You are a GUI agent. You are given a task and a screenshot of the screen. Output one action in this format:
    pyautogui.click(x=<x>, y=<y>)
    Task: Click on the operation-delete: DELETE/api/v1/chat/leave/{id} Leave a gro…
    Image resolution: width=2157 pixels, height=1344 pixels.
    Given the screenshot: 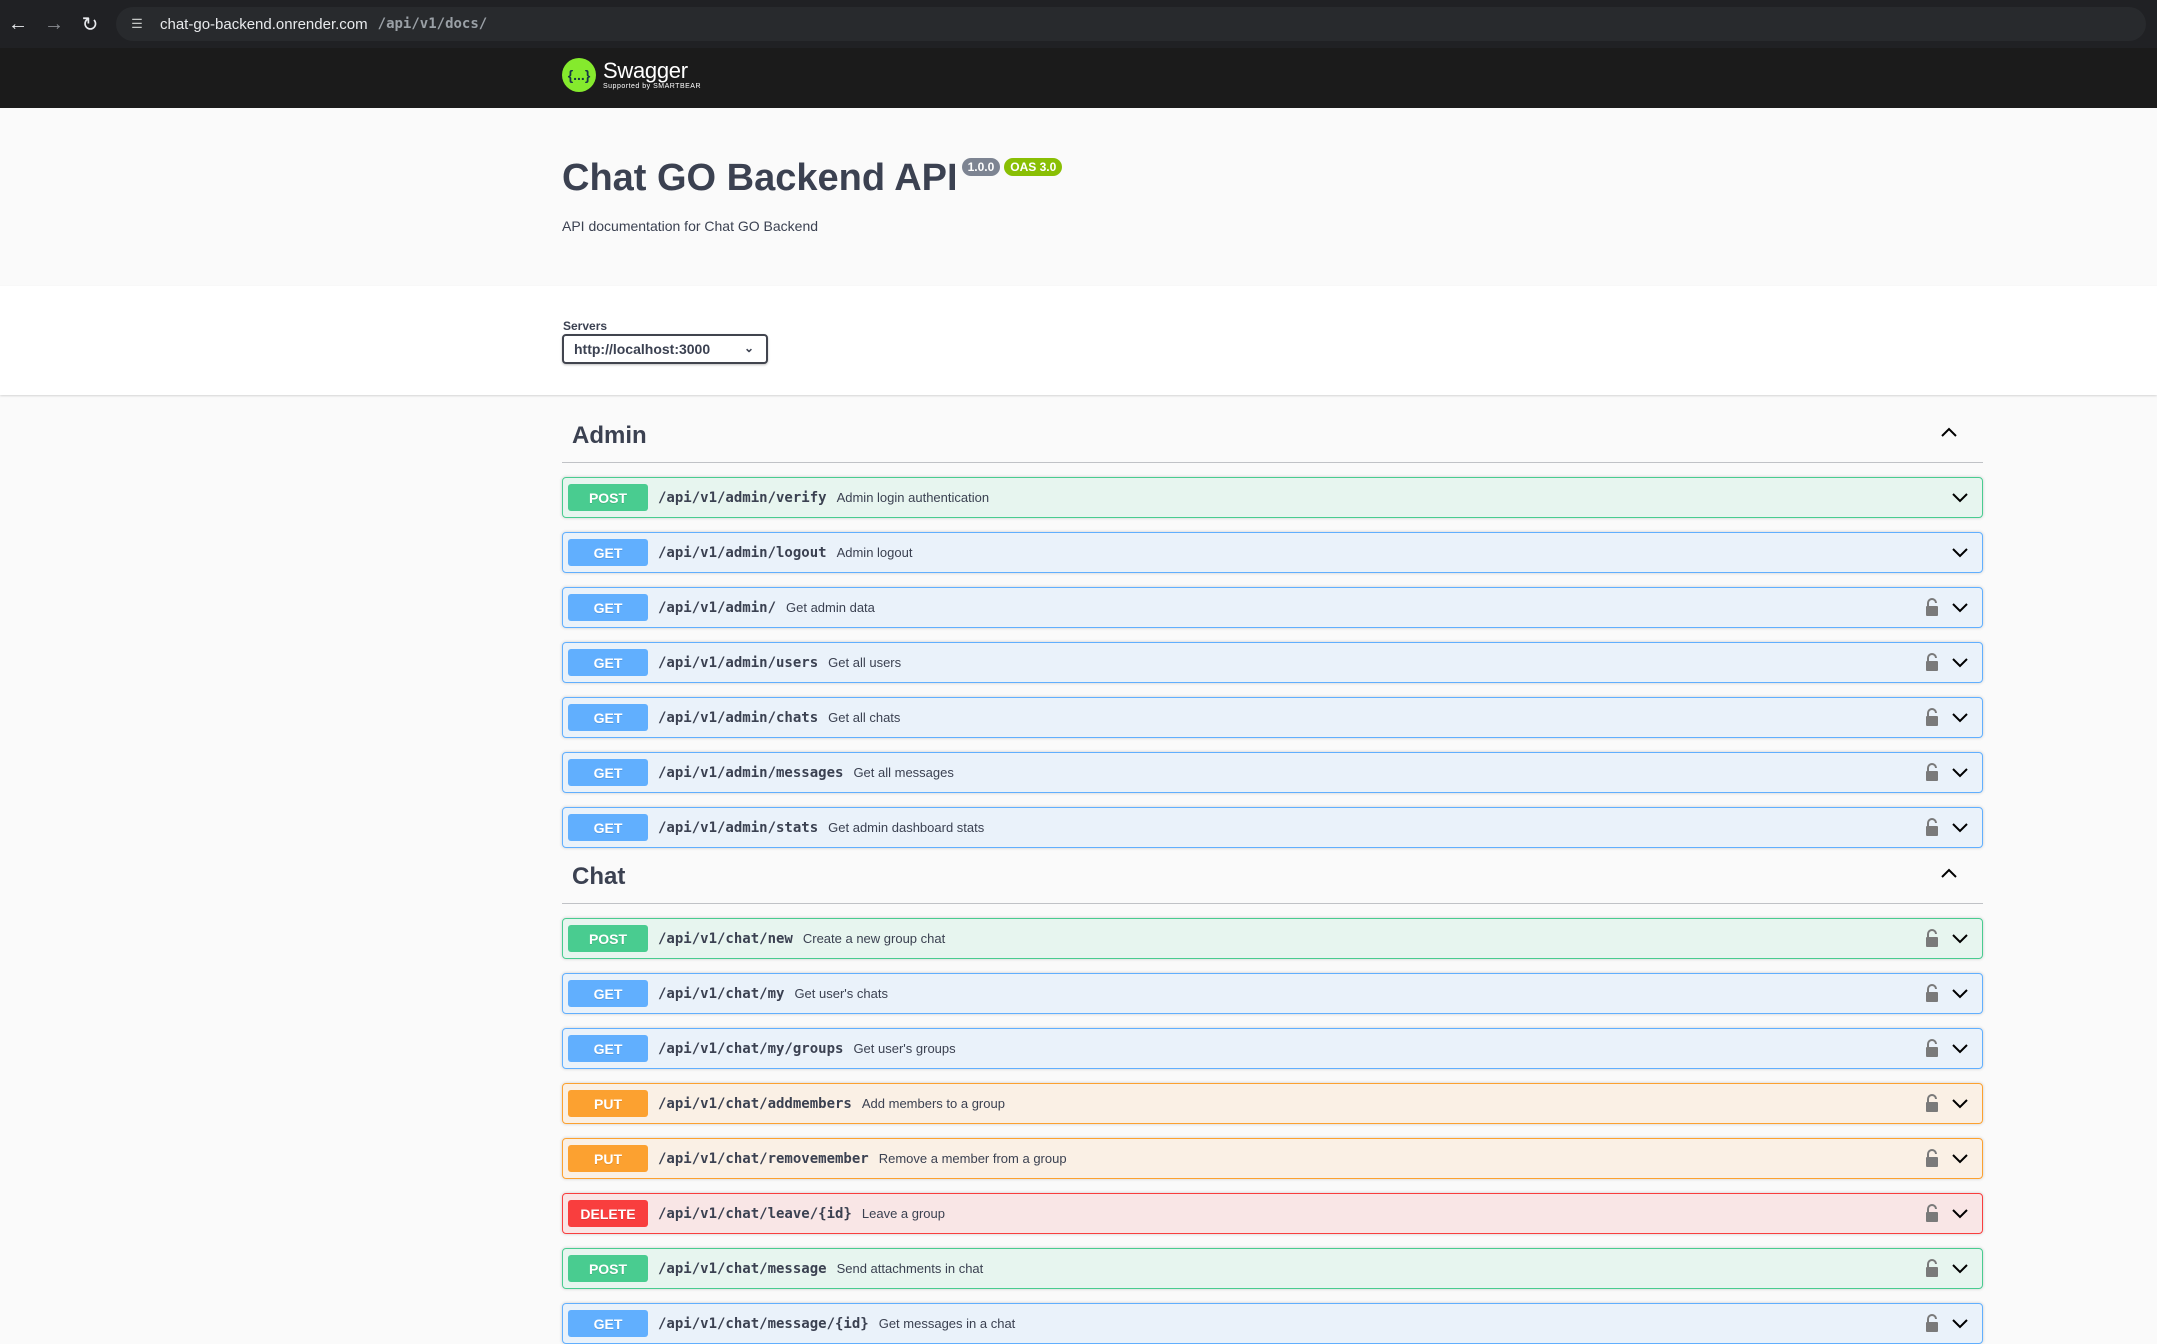 What is the action you would take?
    pyautogui.click(x=1272, y=1213)
    